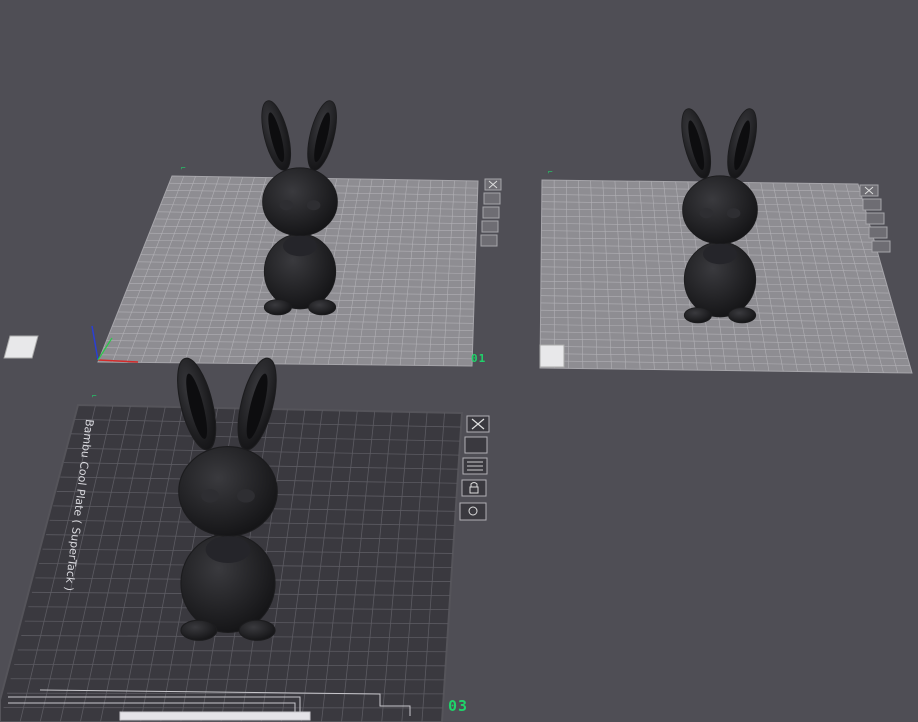  Describe the element at coordinates (550, 171) in the screenshot. I see `plate-02-corner-marker: ⌐` at that location.